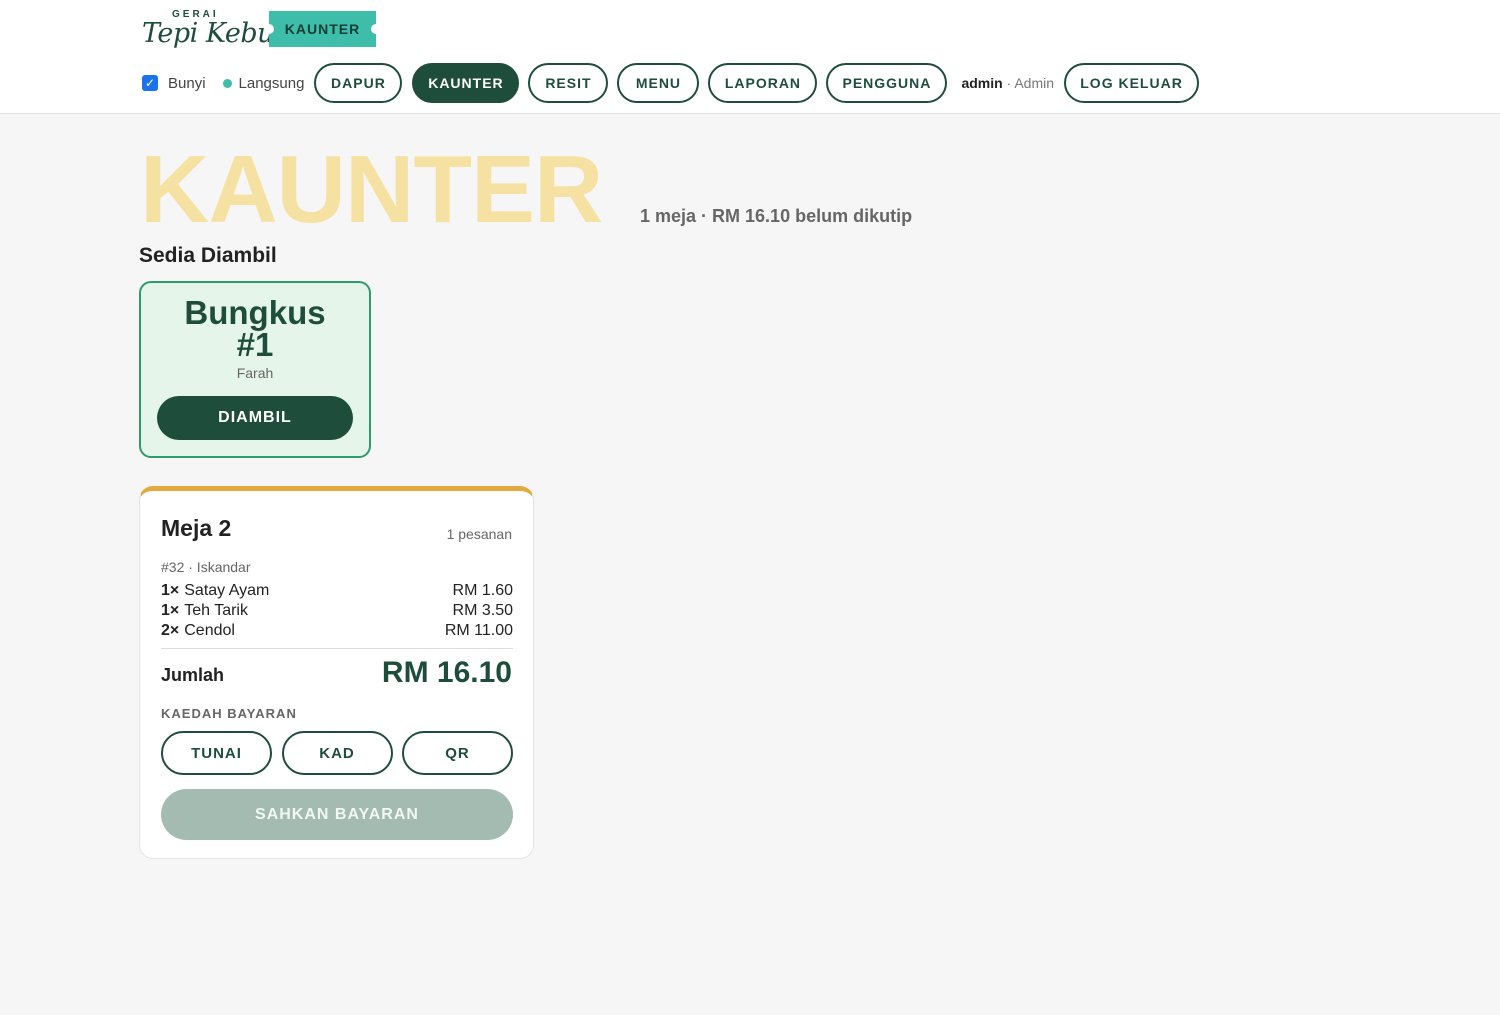 The width and height of the screenshot is (1500, 1015). I want to click on list-item: 2× Cendol RM 11.00, so click(337, 631).